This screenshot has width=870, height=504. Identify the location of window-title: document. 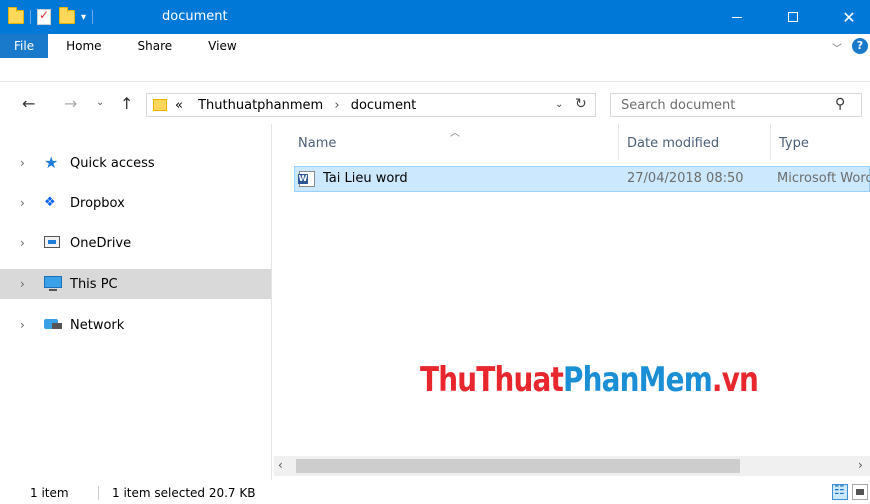
(195, 16).